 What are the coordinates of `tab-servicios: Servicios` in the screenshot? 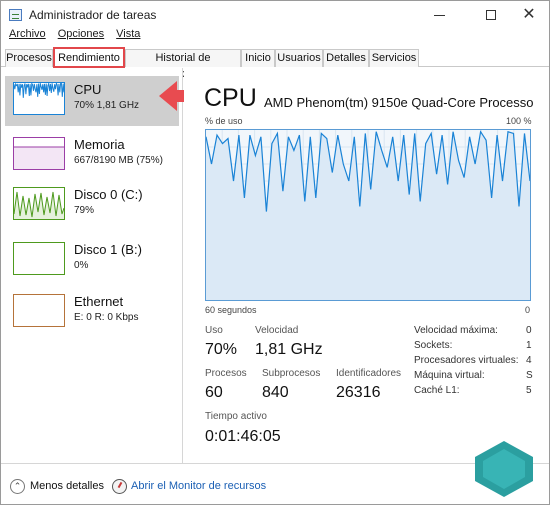 It's located at (394, 58).